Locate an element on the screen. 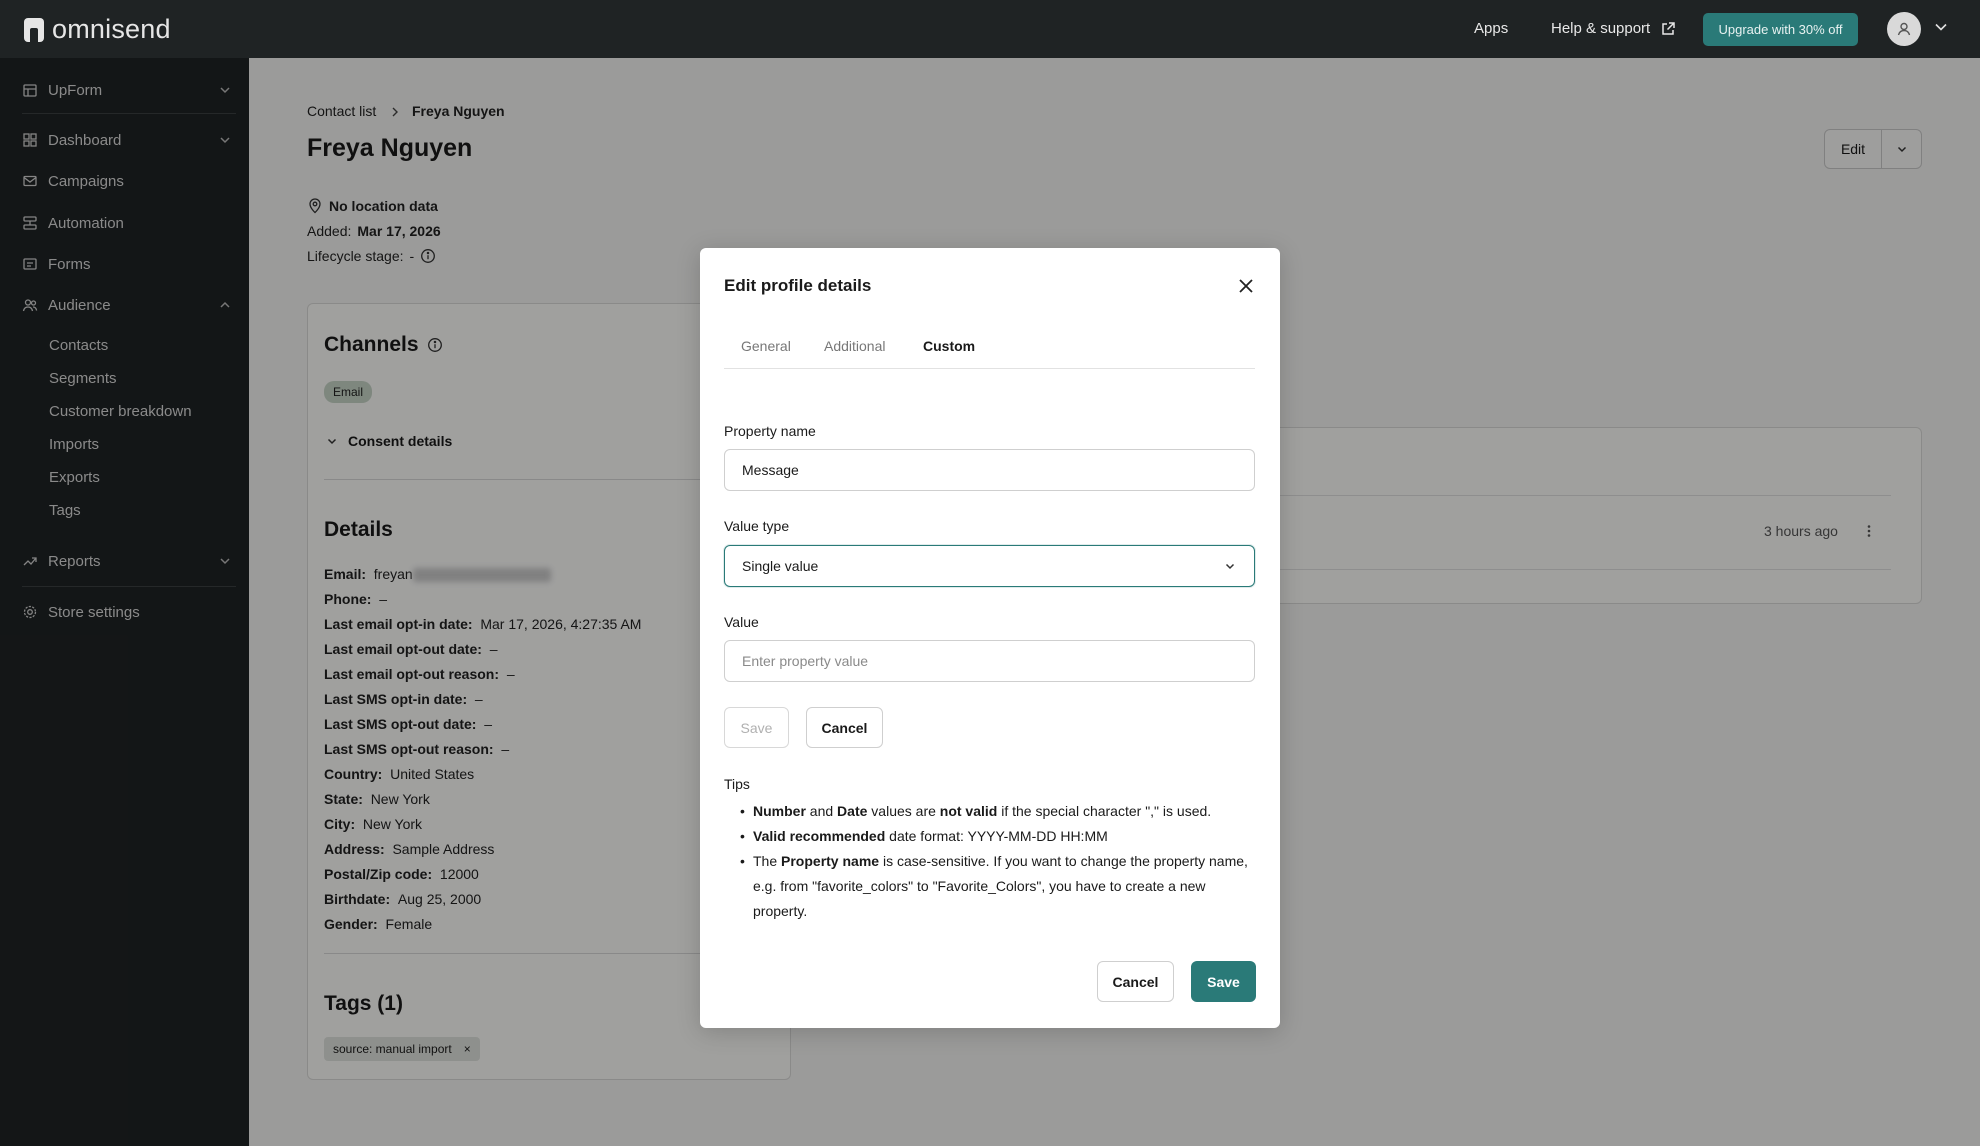 This screenshot has height=1146, width=1980. modal-title: Edit profile details is located at coordinates (798, 285).